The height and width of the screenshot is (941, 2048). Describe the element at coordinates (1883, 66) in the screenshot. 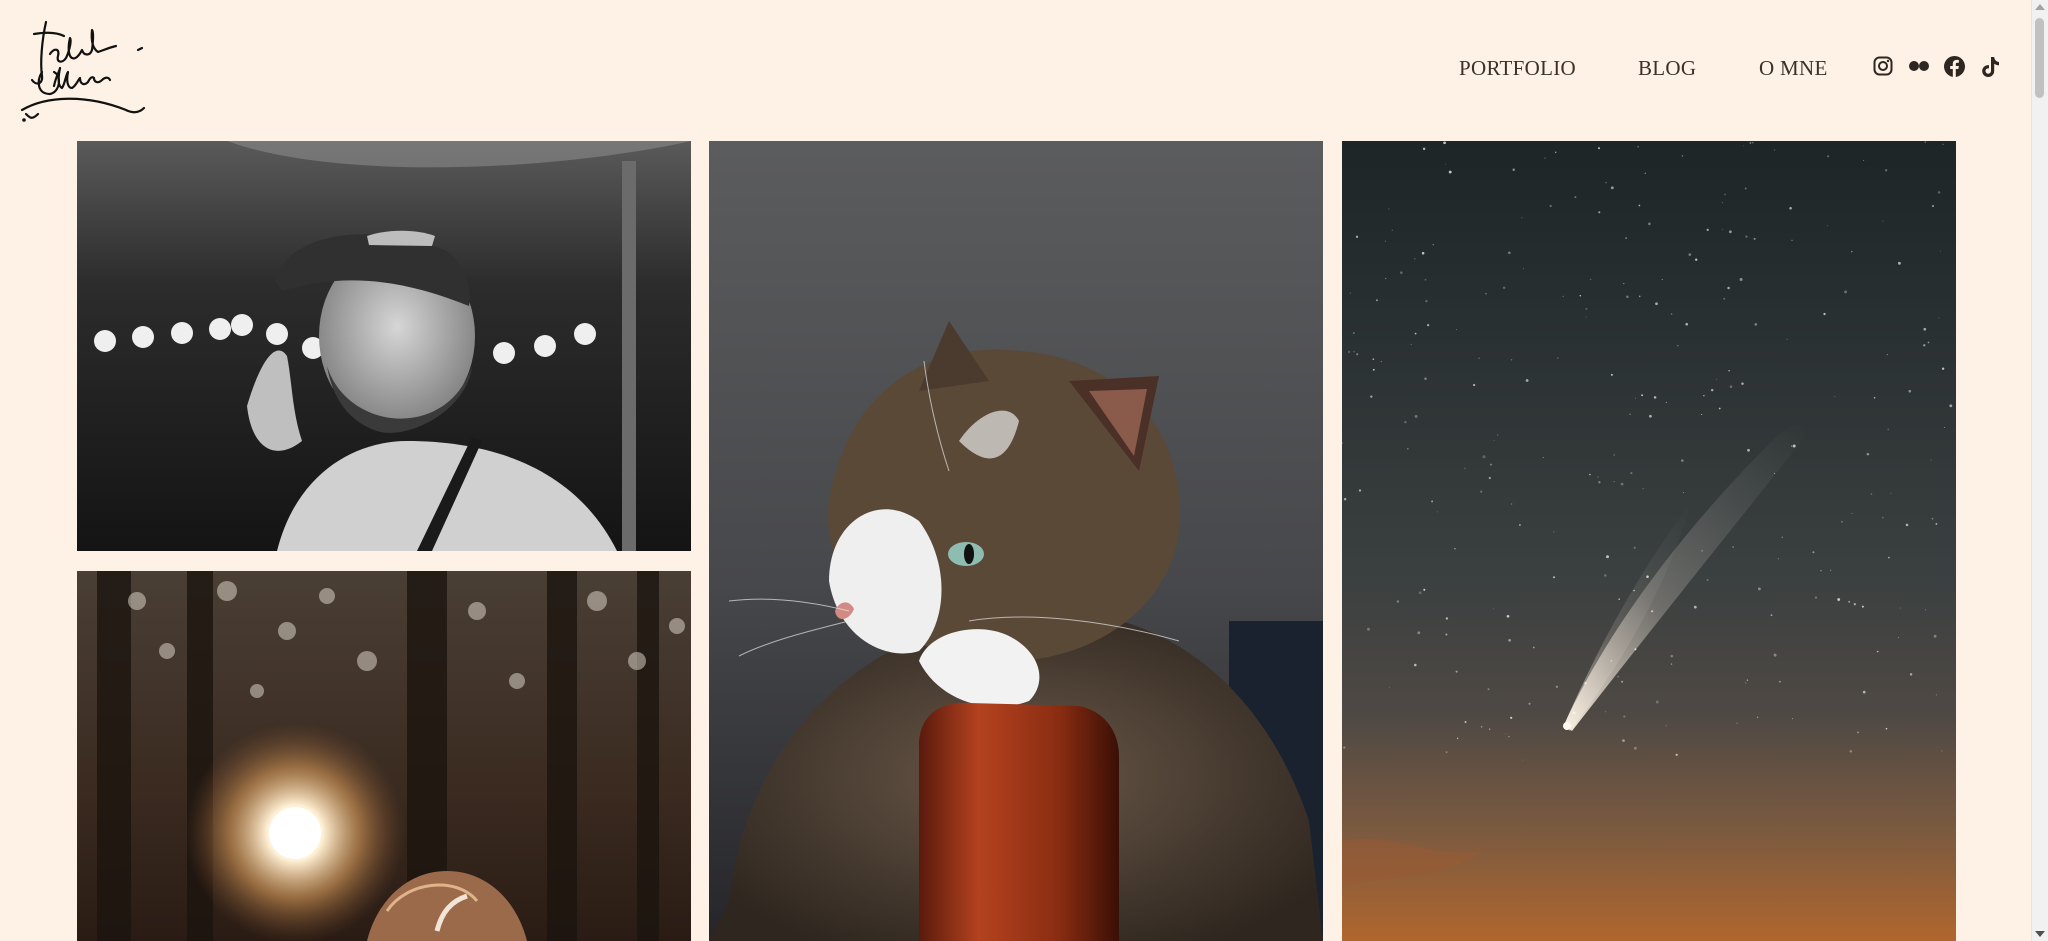

I see `instagram-link` at that location.